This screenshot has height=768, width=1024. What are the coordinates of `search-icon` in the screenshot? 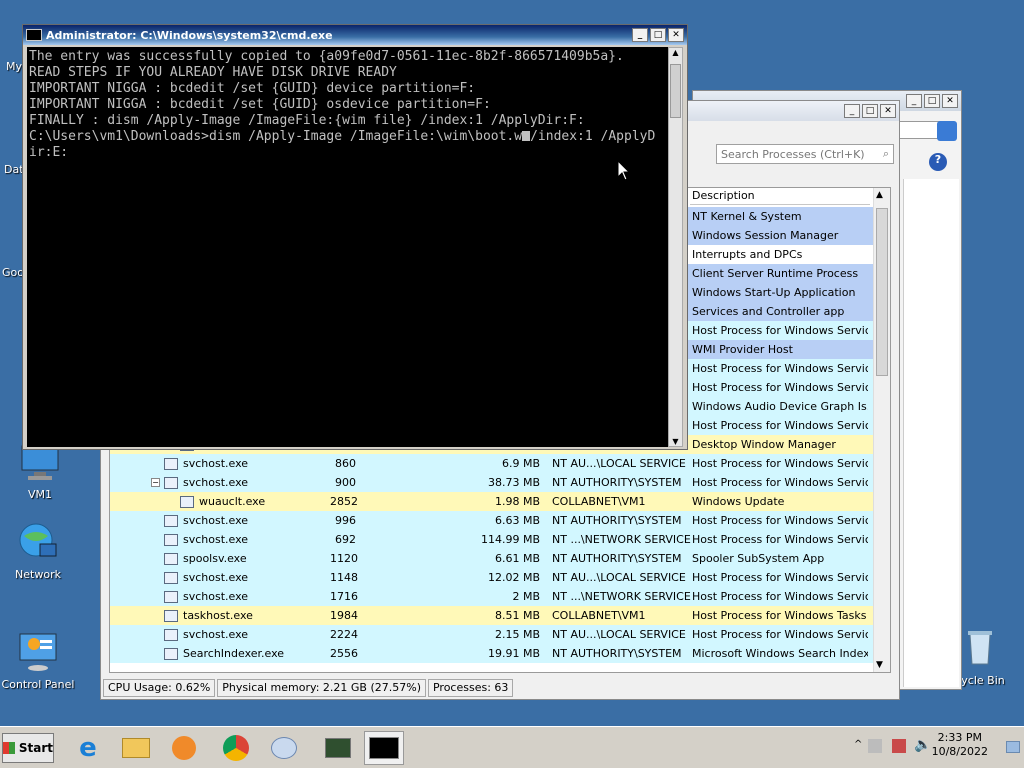 It's located at (947, 131).